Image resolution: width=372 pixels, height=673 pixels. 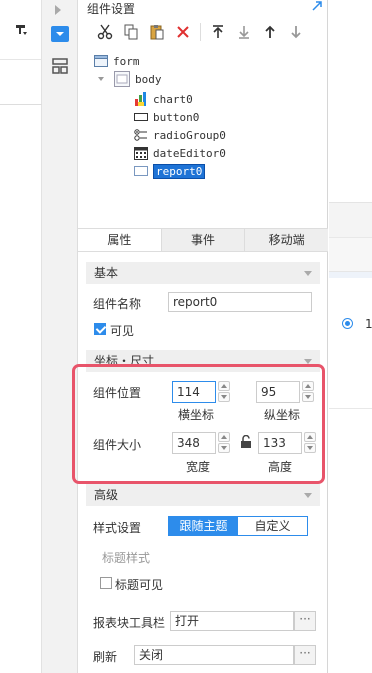 What do you see at coordinates (189, 135) in the screenshot?
I see `tree-item-label: radioGroup0` at bounding box center [189, 135].